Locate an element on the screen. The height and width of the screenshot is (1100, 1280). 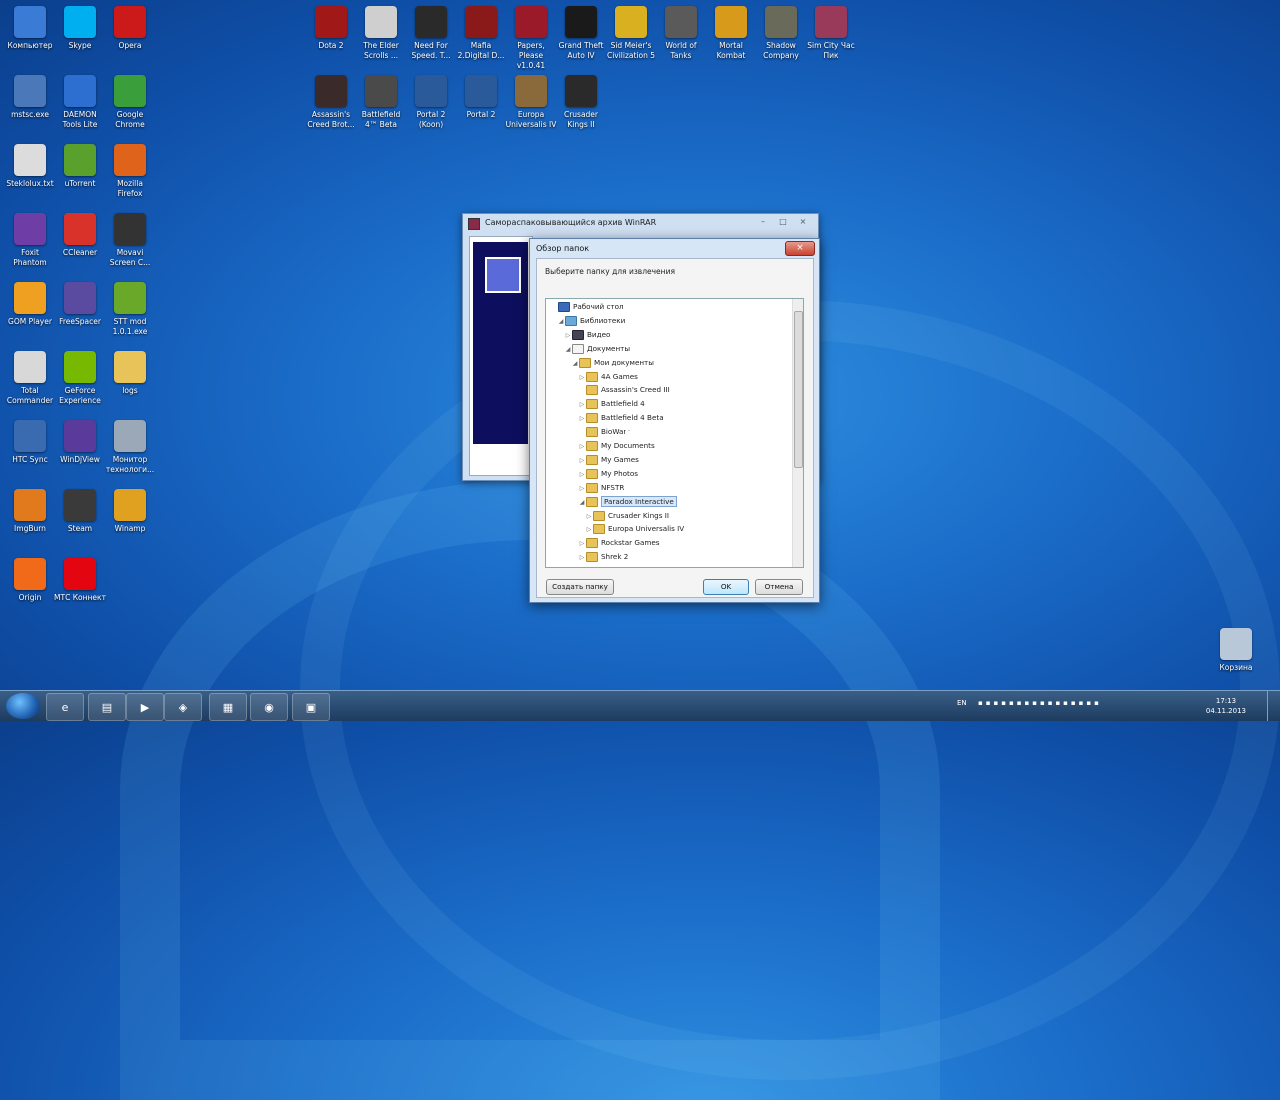
desktop-icon: STT mod 1.0.1.exe is located at coordinates (130, 309).